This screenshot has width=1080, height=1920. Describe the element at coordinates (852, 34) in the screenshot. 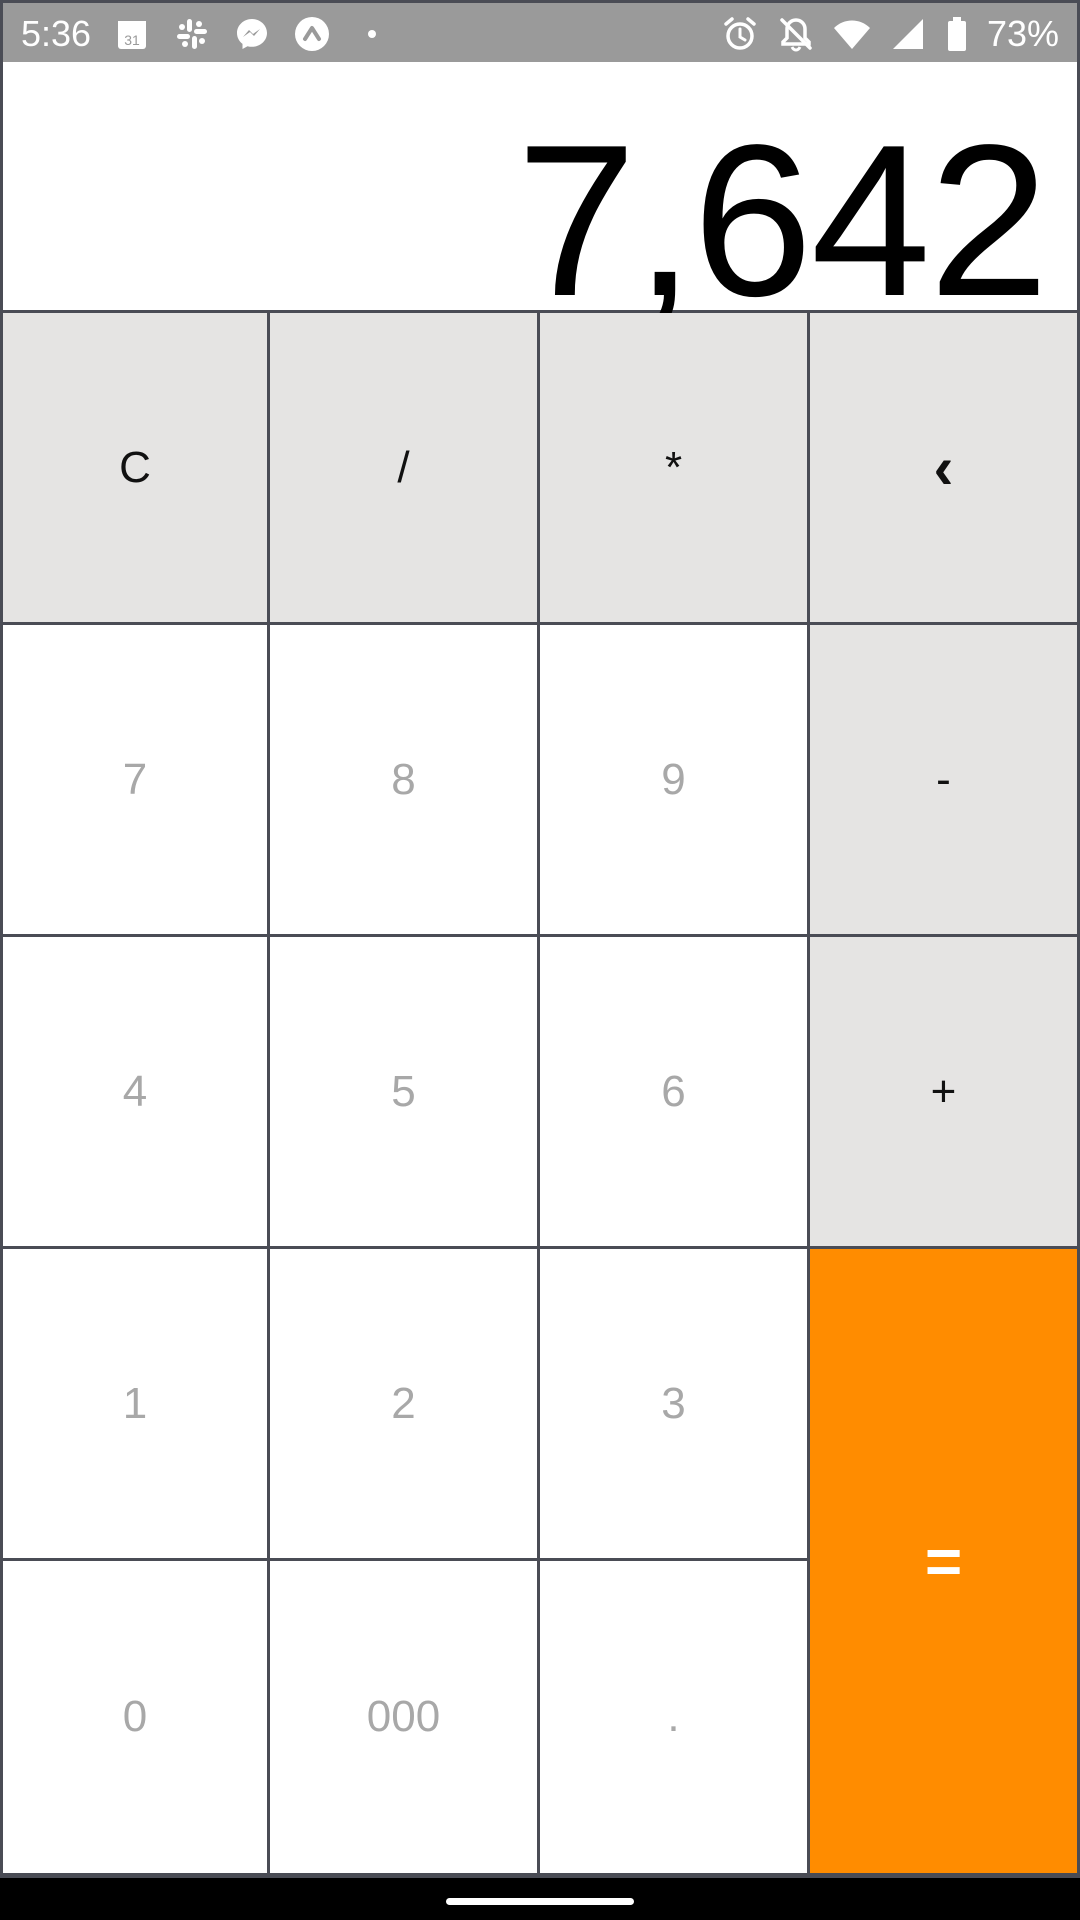

I see `wifi-icon` at that location.